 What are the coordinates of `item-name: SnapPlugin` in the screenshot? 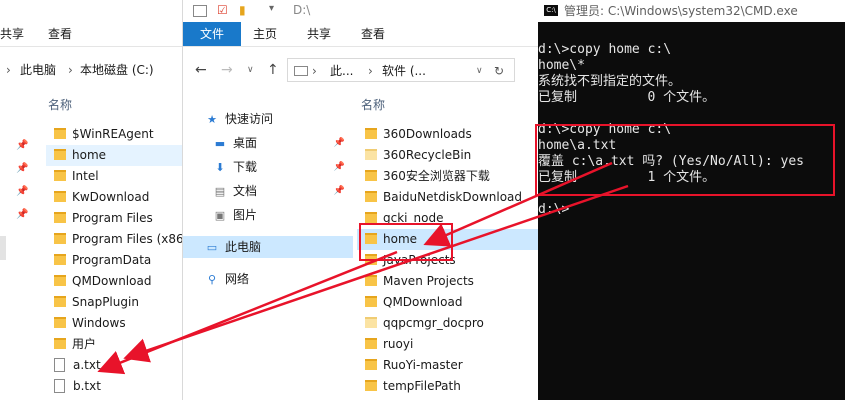 It's located at (105, 302).